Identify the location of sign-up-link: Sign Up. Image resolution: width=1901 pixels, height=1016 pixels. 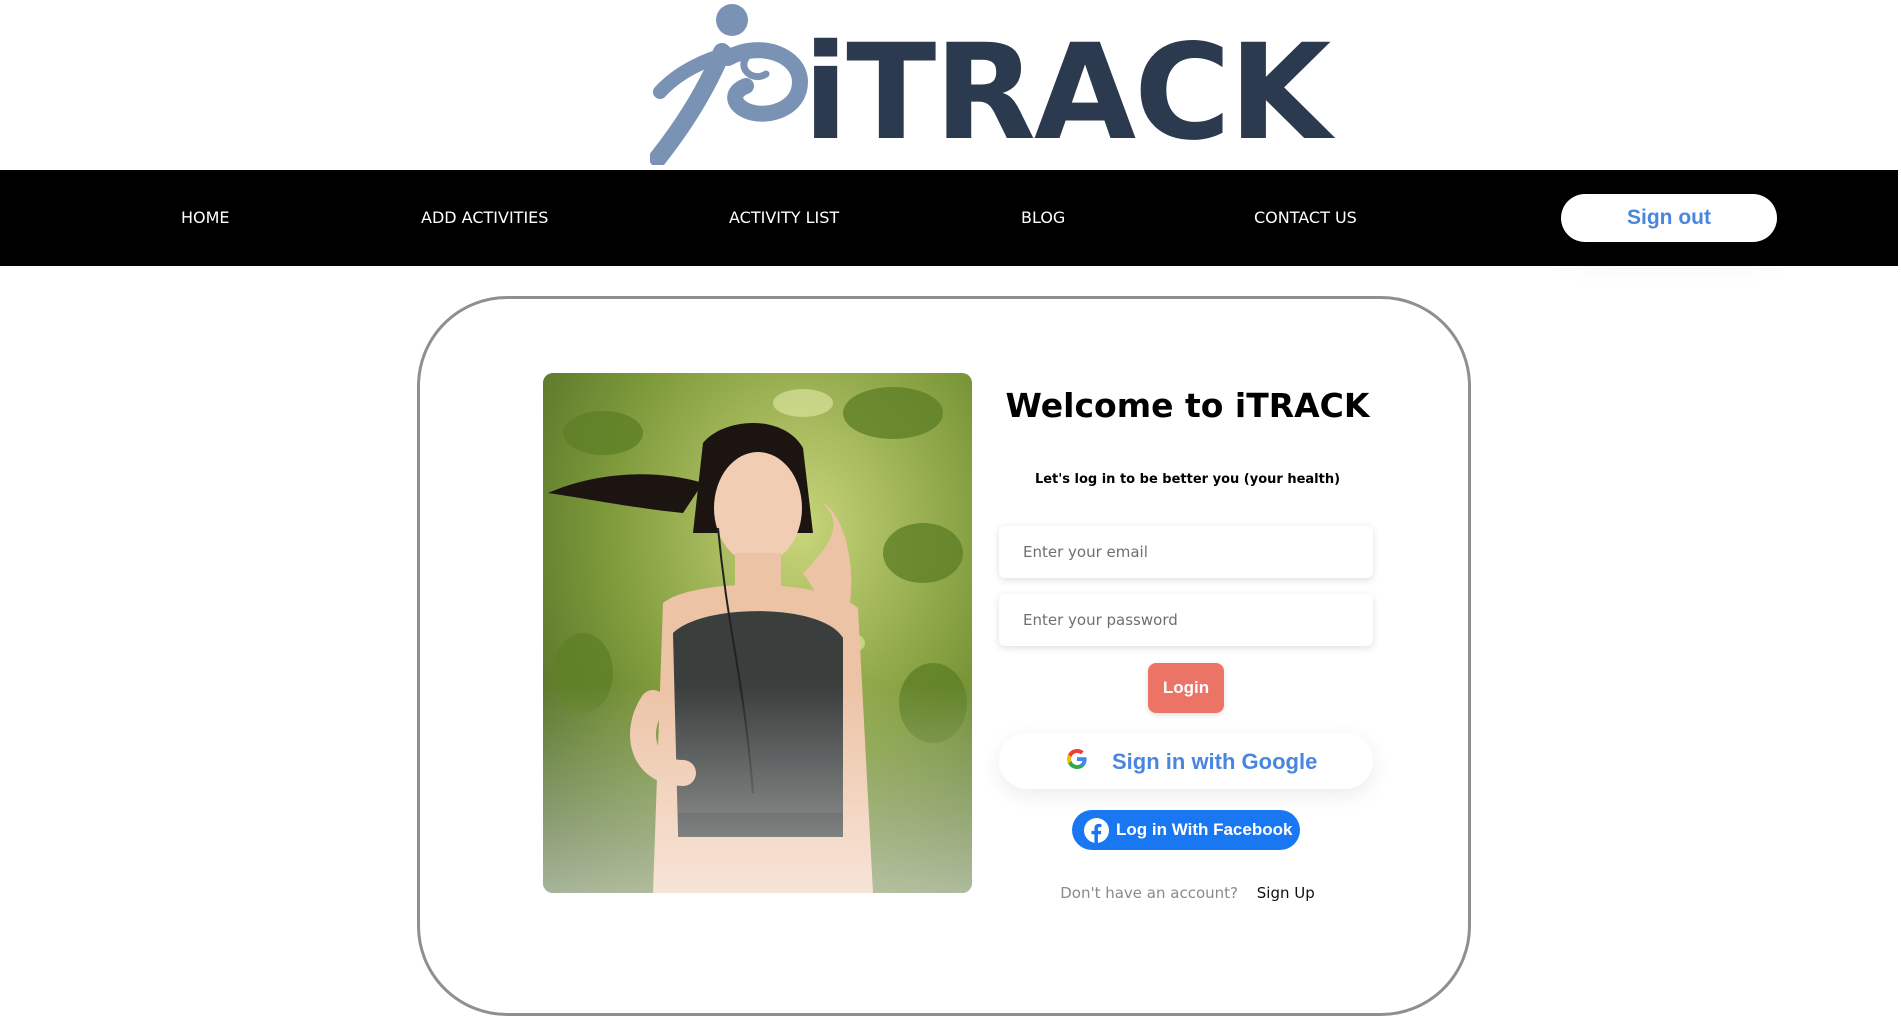
(1286, 893).